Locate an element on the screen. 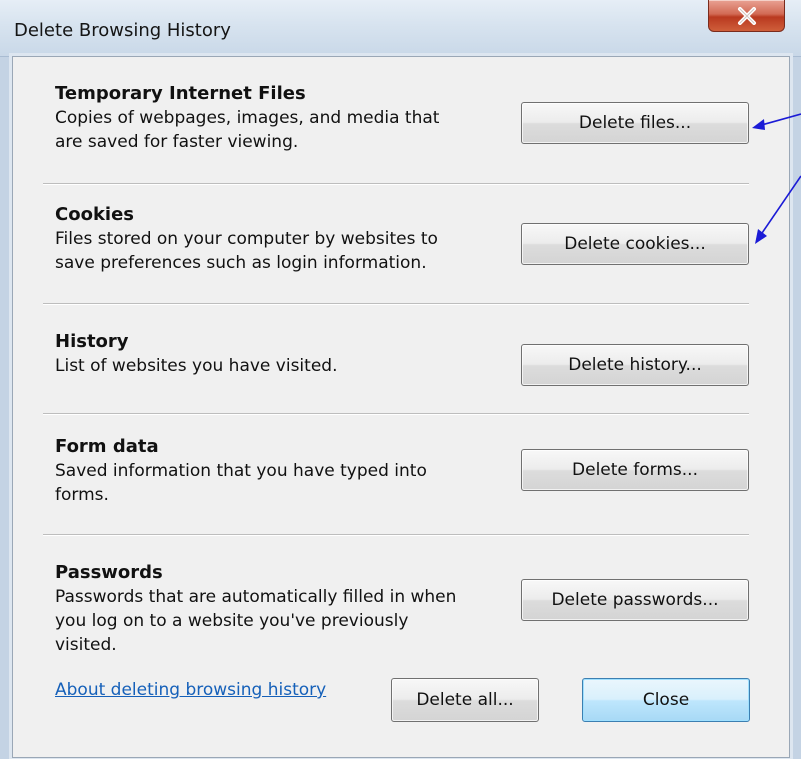 The width and height of the screenshot is (801, 759). about-deleting-history-link: About deleting browsing history is located at coordinates (190, 690).